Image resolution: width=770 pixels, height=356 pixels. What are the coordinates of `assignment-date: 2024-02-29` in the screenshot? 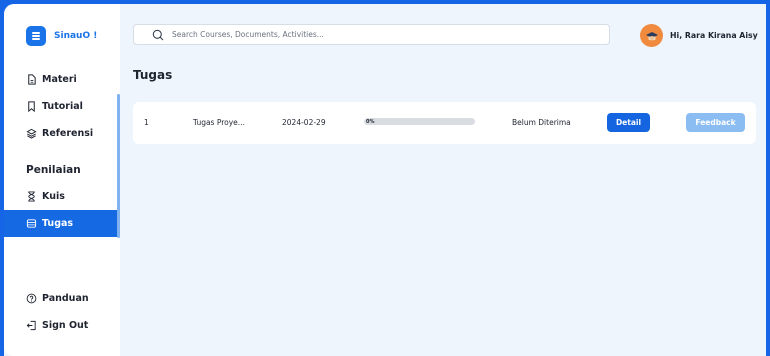 It's located at (304, 122).